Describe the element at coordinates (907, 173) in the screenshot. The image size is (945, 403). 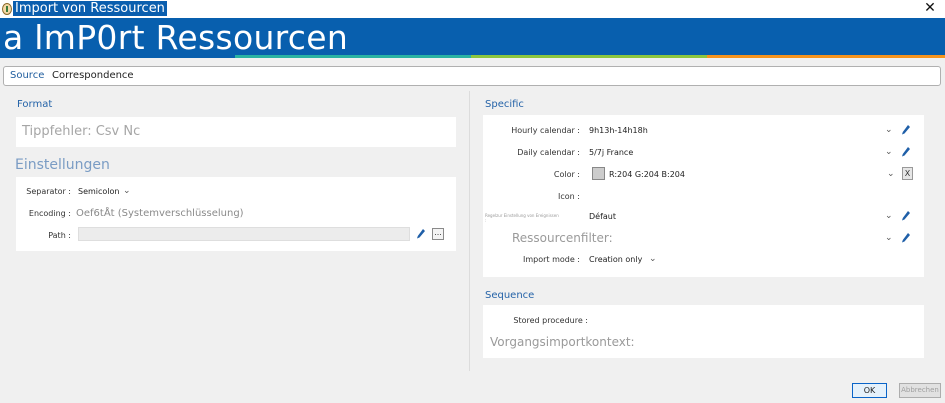
I see `color-clear-button: X` at that location.